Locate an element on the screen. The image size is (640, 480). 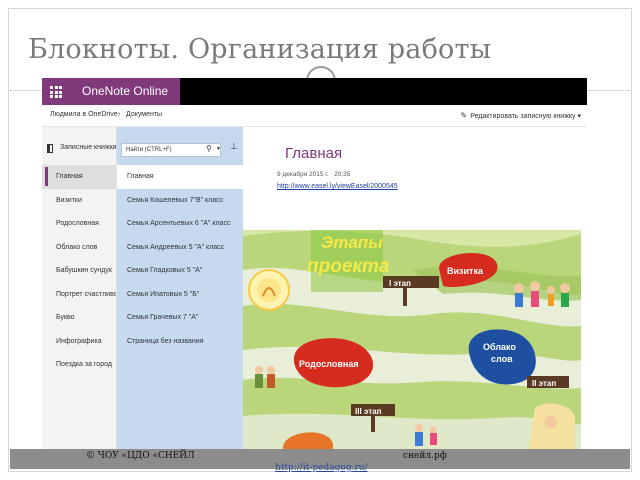
section-item: Поездка за город is located at coordinates (79, 365).